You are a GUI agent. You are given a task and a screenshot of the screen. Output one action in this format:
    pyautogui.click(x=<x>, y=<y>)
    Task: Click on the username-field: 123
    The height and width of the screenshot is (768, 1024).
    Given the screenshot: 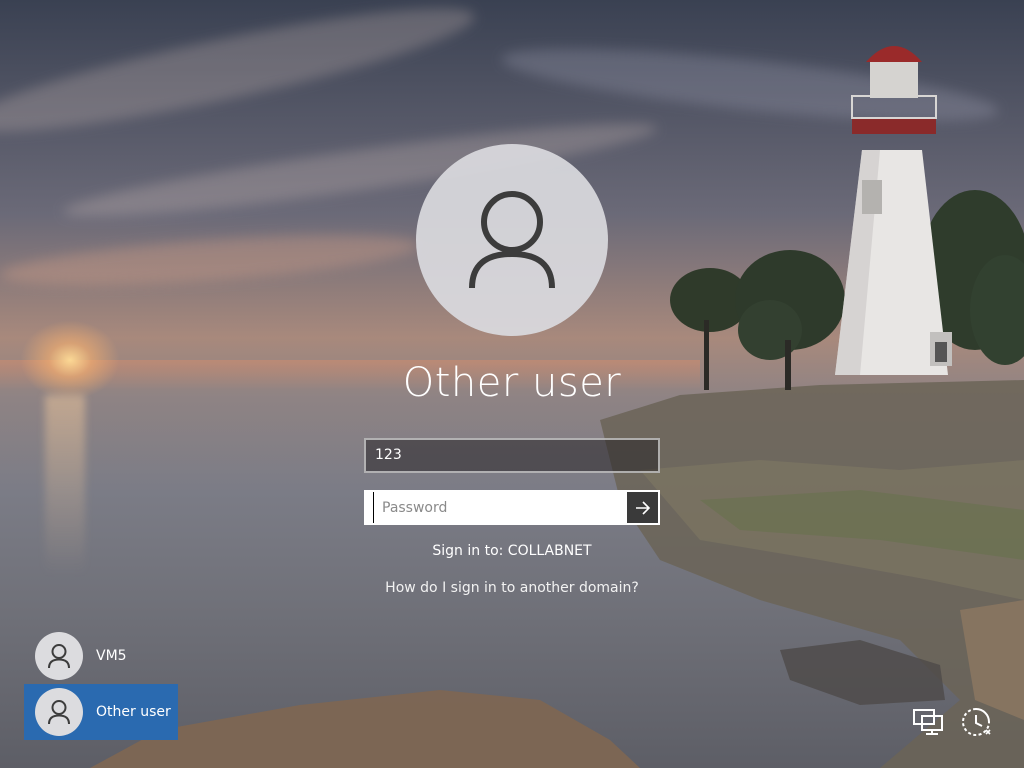 What is the action you would take?
    pyautogui.click(x=512, y=455)
    